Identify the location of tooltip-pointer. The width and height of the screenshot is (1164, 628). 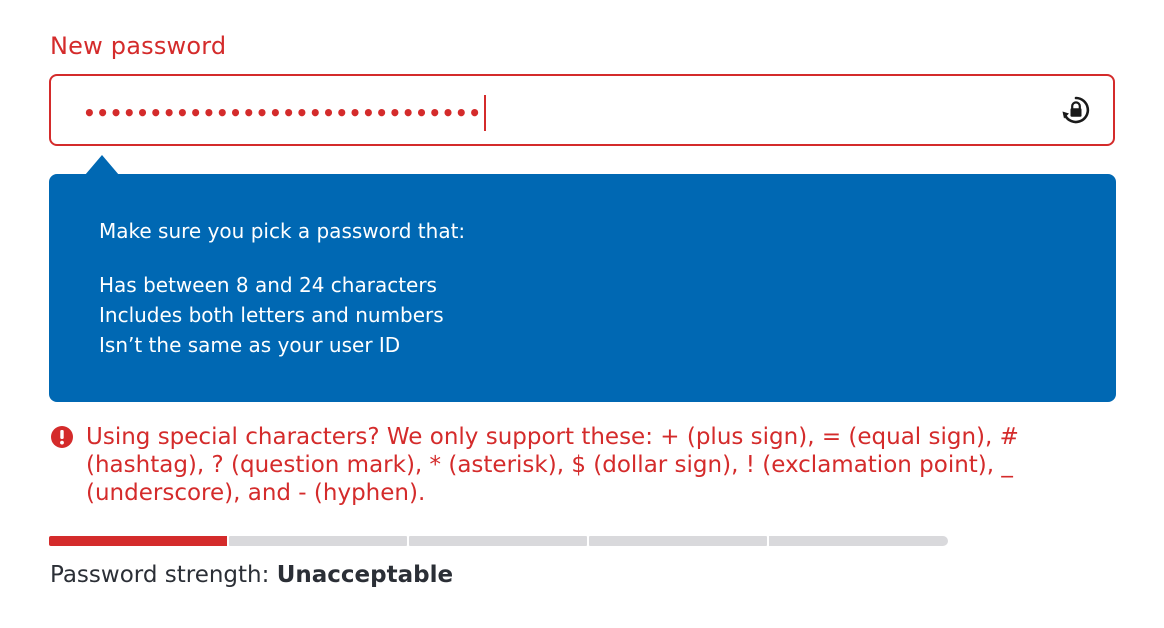
(102, 165).